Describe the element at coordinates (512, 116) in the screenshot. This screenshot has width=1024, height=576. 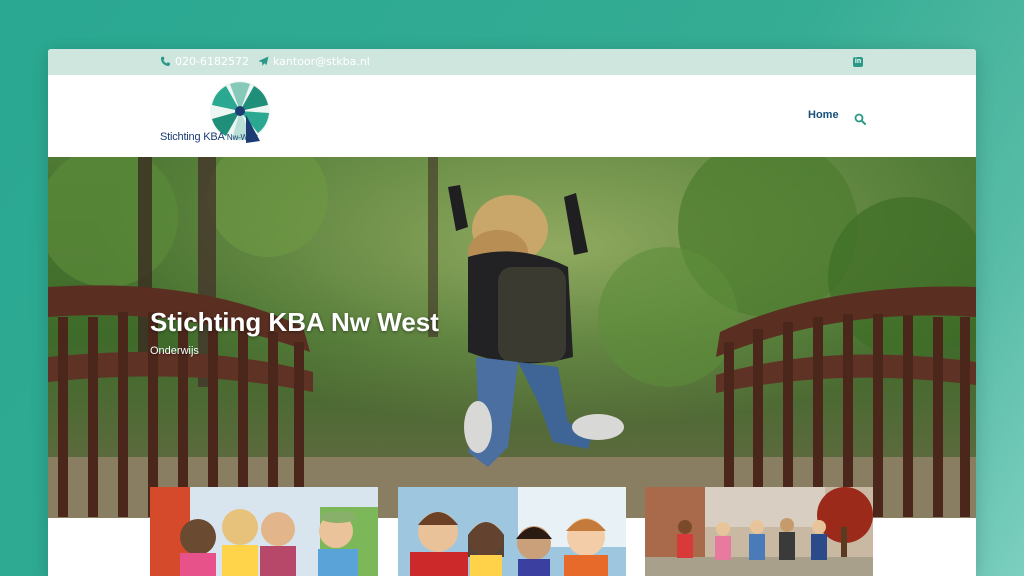
I see `site-header: Stichting KBA Nw-West Home` at that location.